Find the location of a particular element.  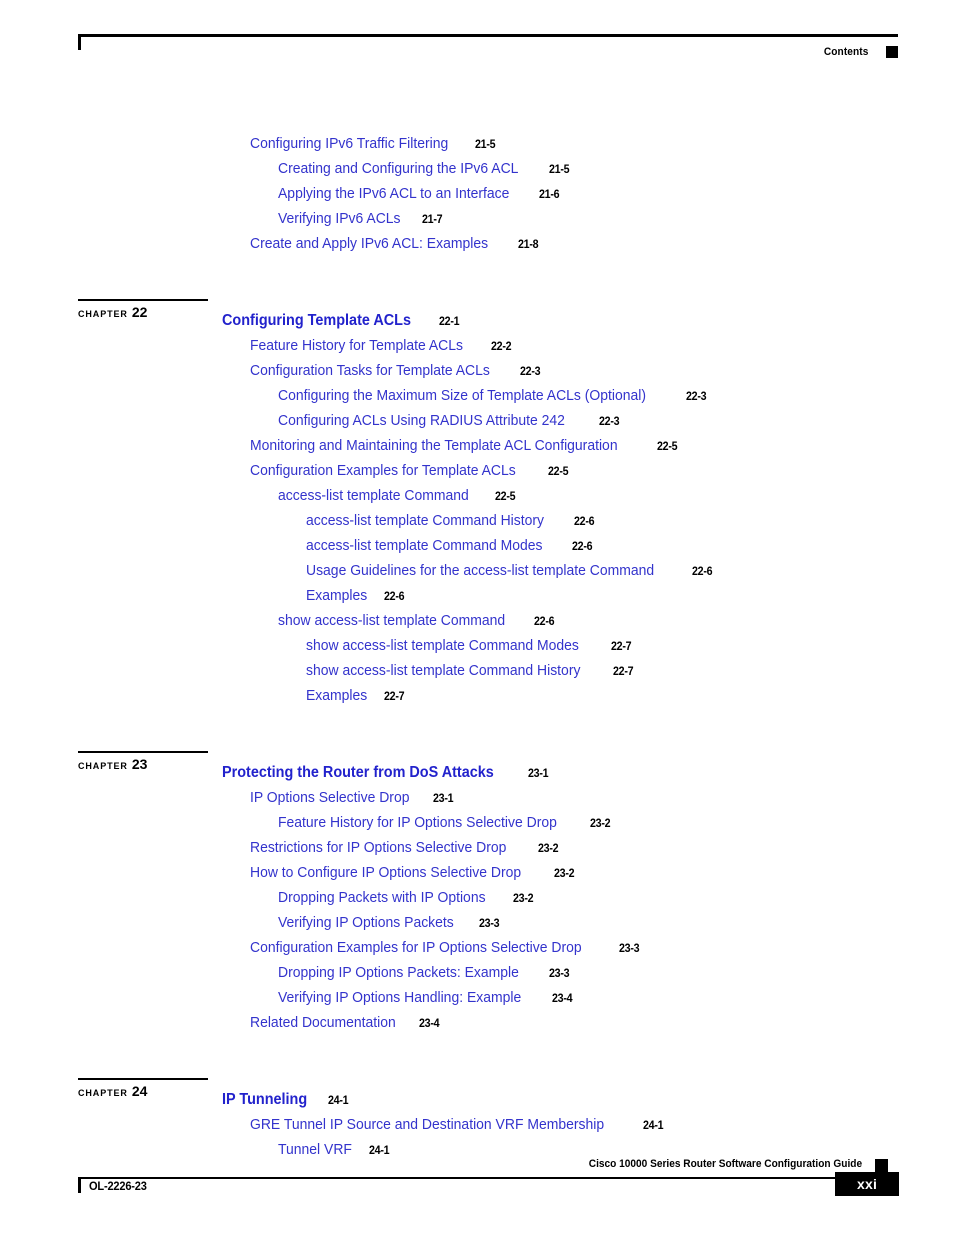

toc-entry-page: 23-1 is located at coordinates (538, 774).